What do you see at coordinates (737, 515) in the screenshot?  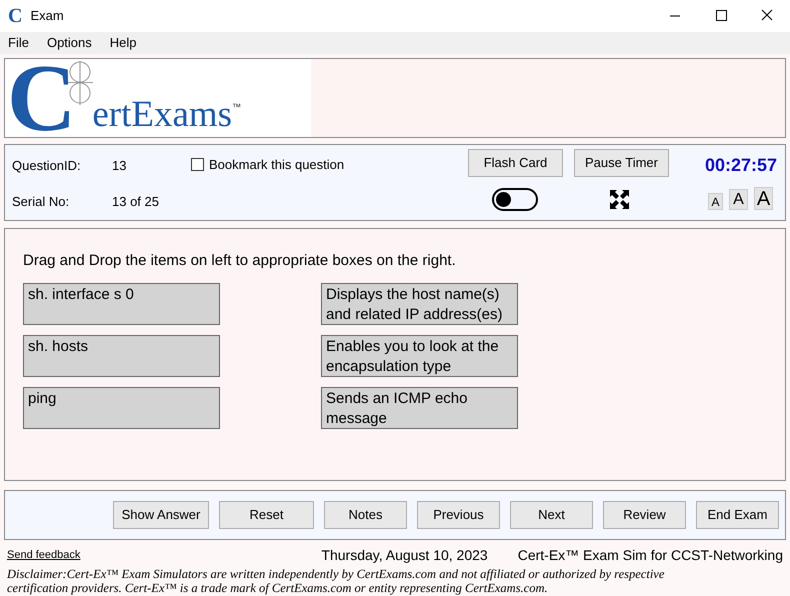 I see `action-button: End Exam` at bounding box center [737, 515].